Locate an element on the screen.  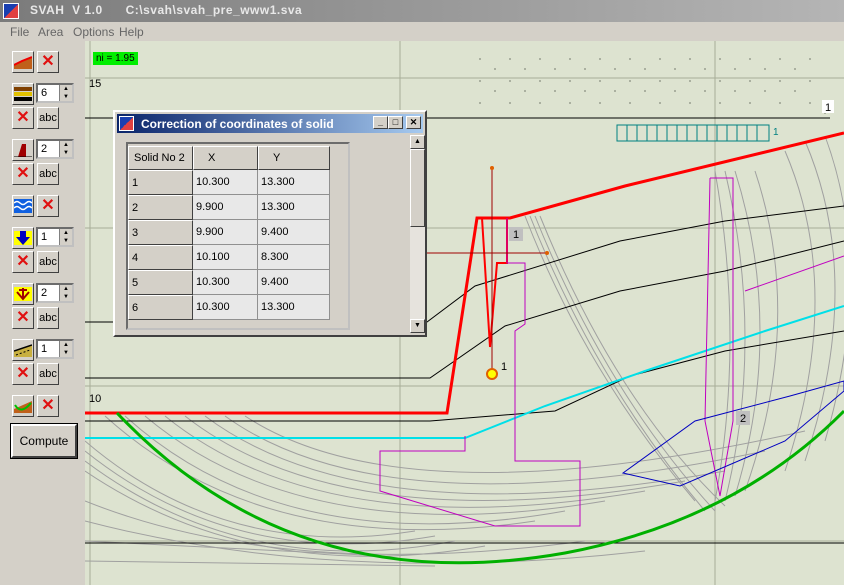
delete-water-button: ✕ is located at coordinates (48, 206).